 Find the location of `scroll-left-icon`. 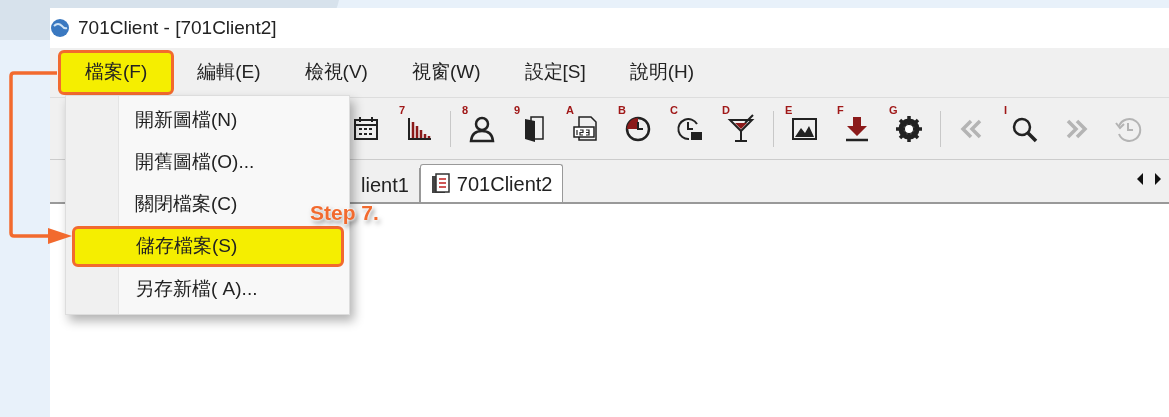

scroll-left-icon is located at coordinates (1140, 179).